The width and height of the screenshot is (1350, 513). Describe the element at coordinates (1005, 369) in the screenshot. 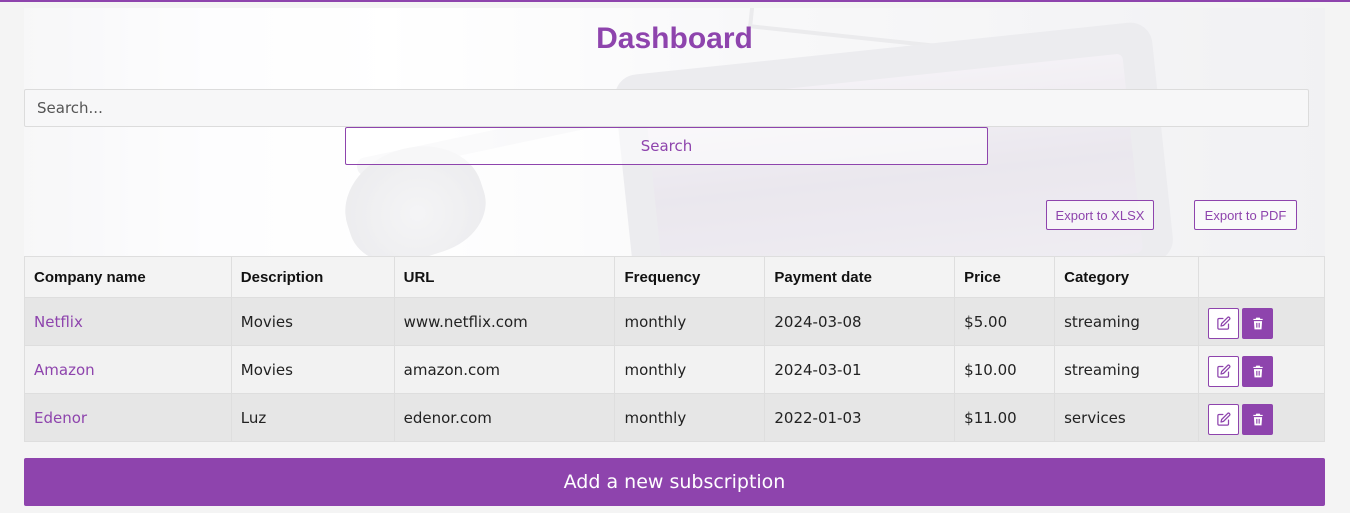

I see `price-cell: $10.00` at that location.